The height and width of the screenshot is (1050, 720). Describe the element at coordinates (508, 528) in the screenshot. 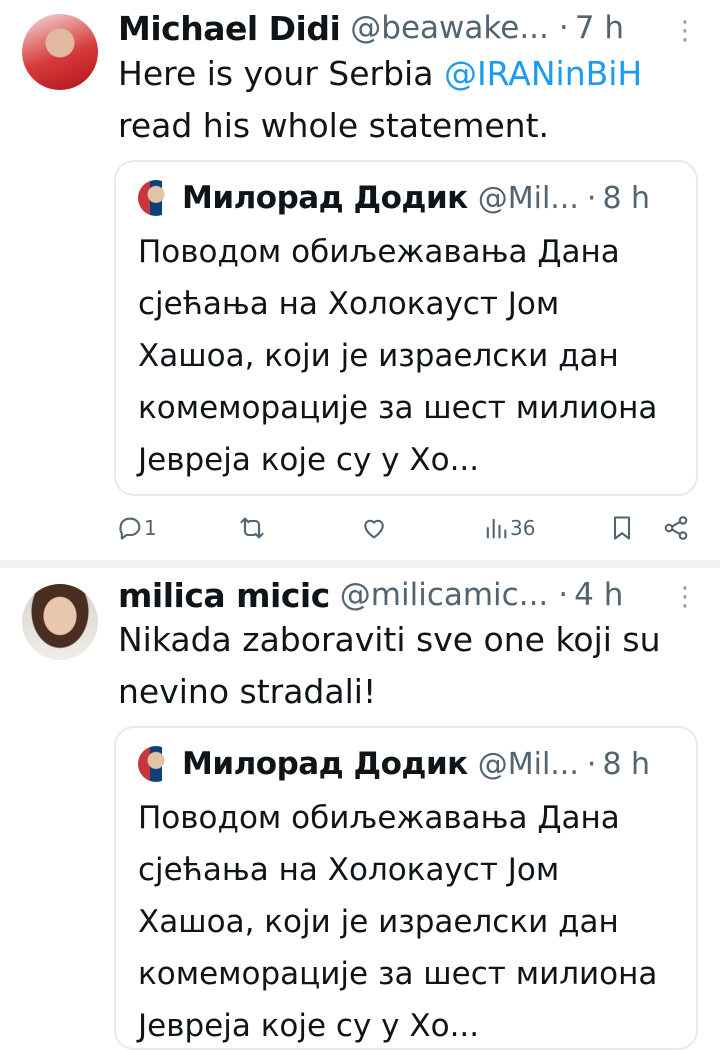

I see `views-button: 36` at that location.